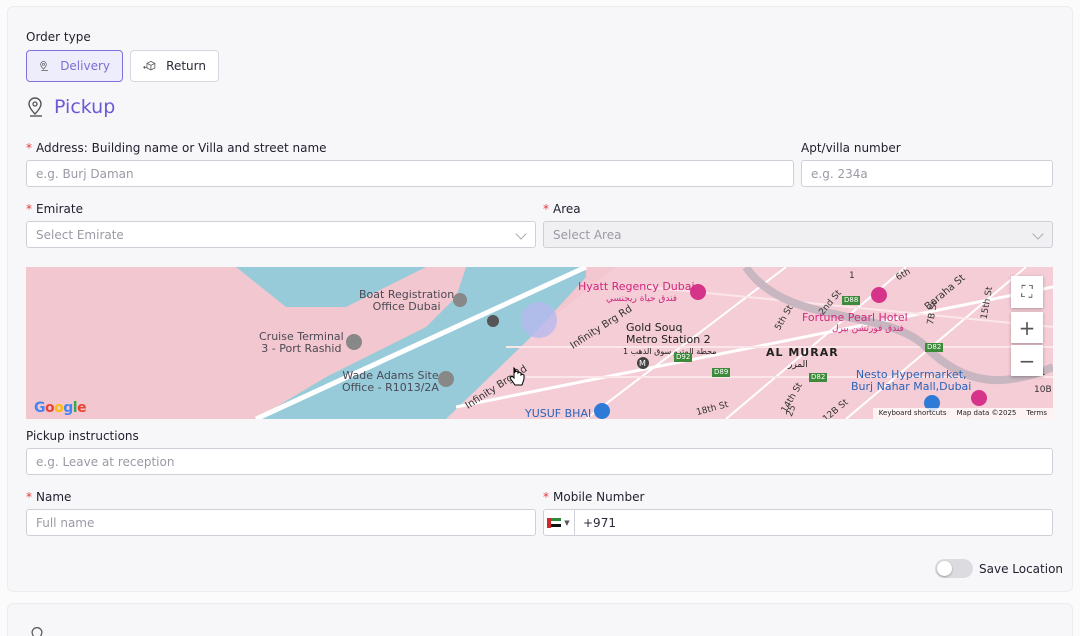 The width and height of the screenshot is (1080, 636). What do you see at coordinates (913, 413) in the screenshot?
I see `keyboard-shortcuts-link: Keyboard shortcuts` at bounding box center [913, 413].